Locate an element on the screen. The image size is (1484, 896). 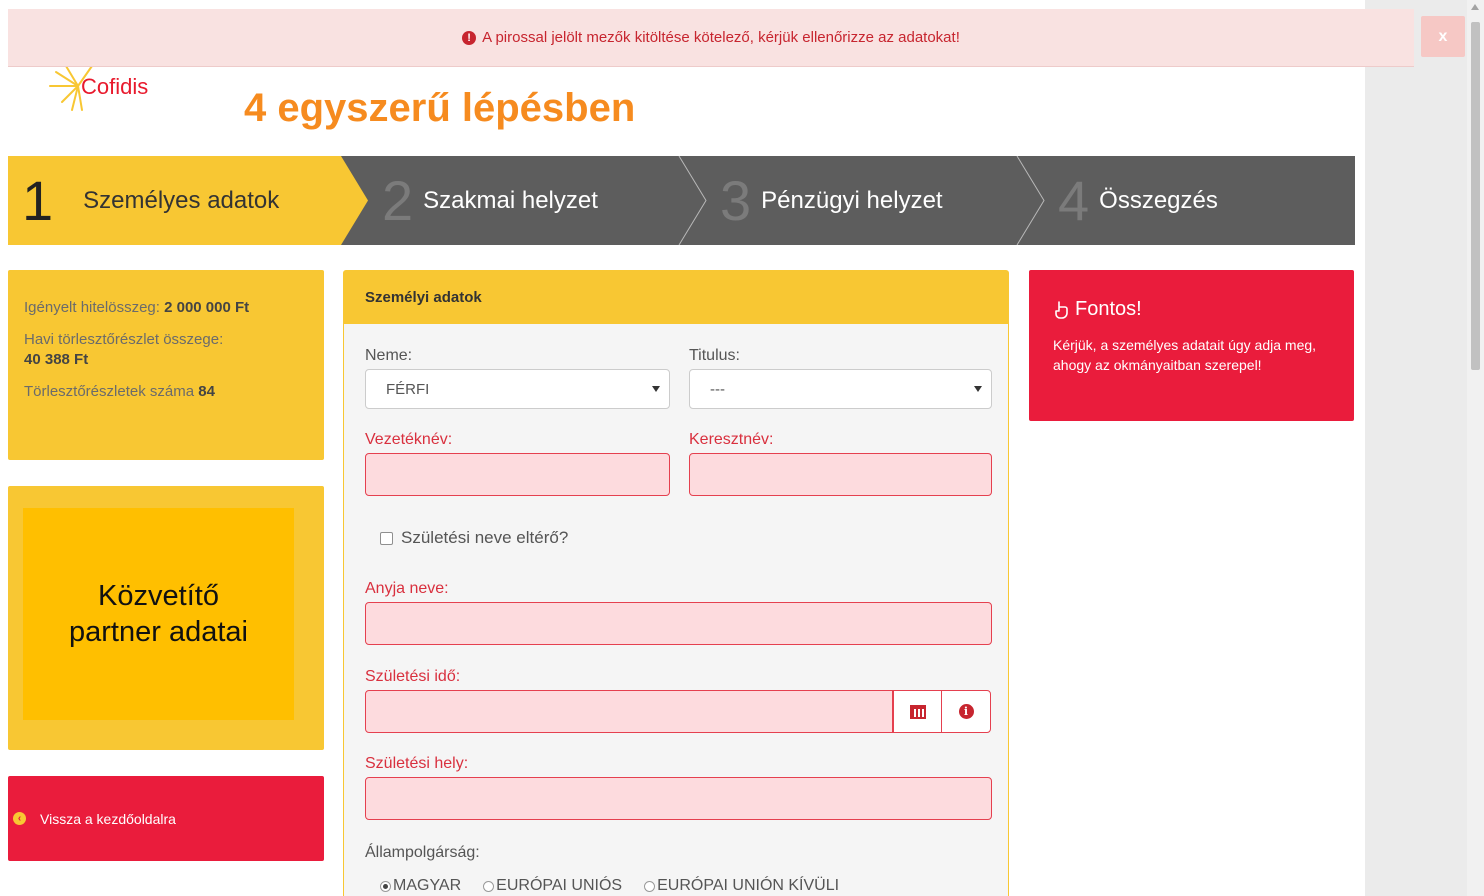
installment-label: Havi törlesztőrészlet összege: is located at coordinates (124, 339).